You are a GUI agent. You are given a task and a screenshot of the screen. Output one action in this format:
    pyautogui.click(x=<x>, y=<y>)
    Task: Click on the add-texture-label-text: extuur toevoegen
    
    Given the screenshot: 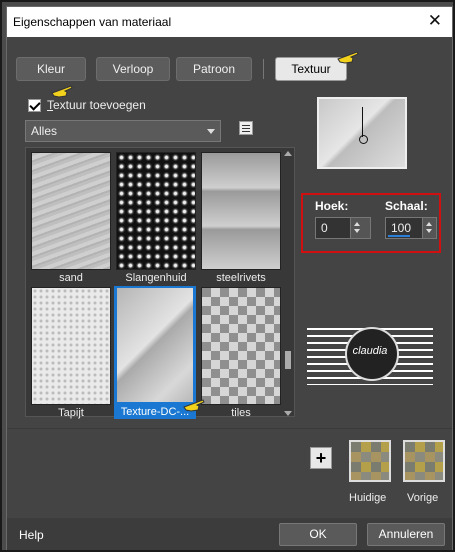 What is the action you would take?
    pyautogui.click(x=99, y=105)
    